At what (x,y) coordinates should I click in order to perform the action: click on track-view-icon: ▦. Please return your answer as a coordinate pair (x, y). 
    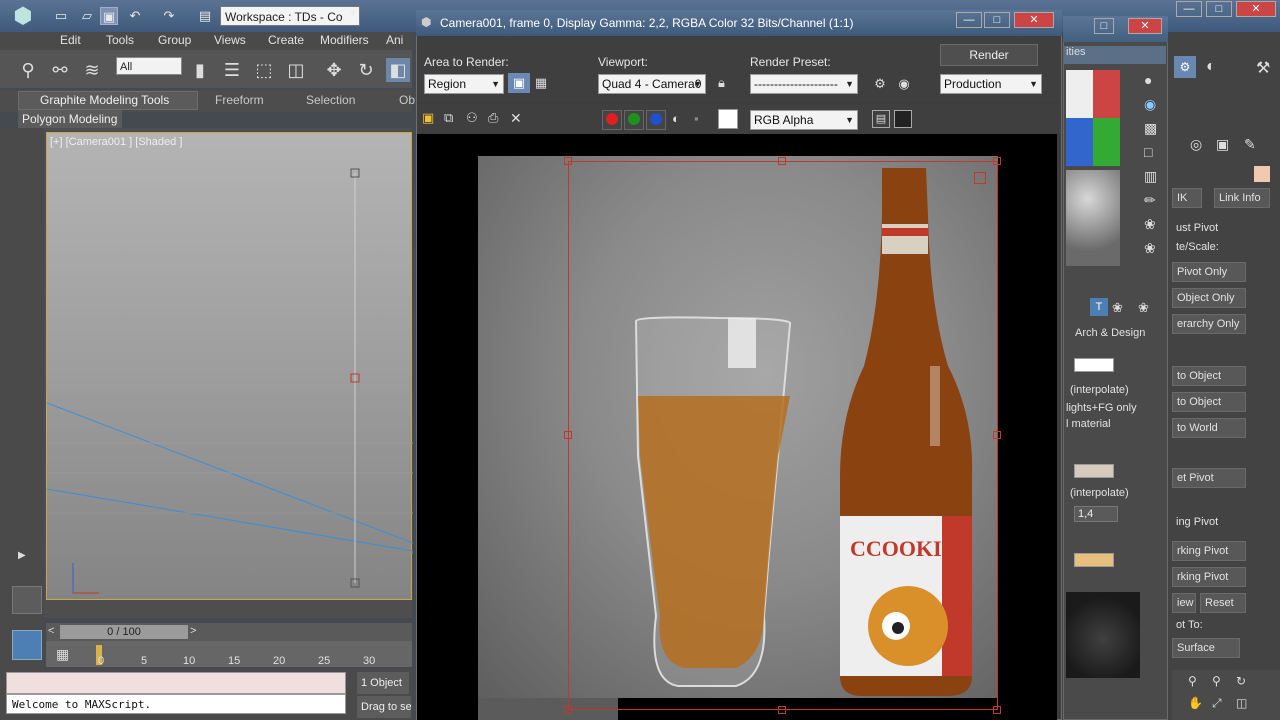
    Looking at the image, I should click on (66, 655).